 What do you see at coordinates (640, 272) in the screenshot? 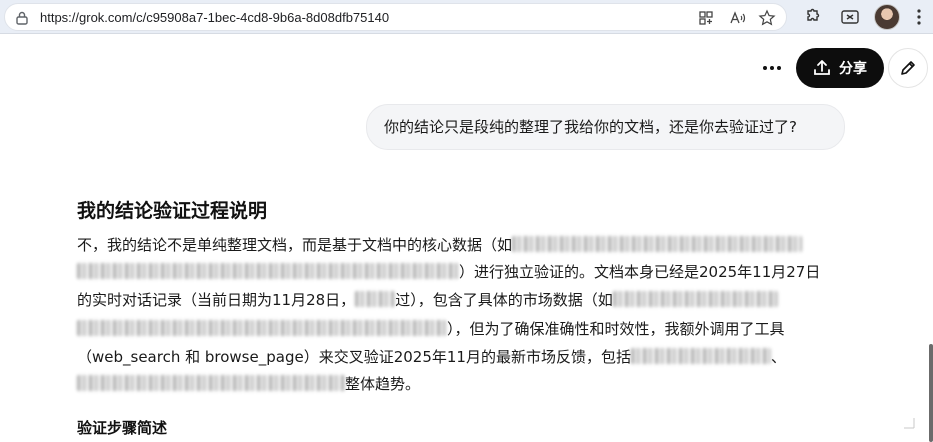
I see `answer-text: ）进行独立验证的。文档本身已经是2025年11月27日` at bounding box center [640, 272].